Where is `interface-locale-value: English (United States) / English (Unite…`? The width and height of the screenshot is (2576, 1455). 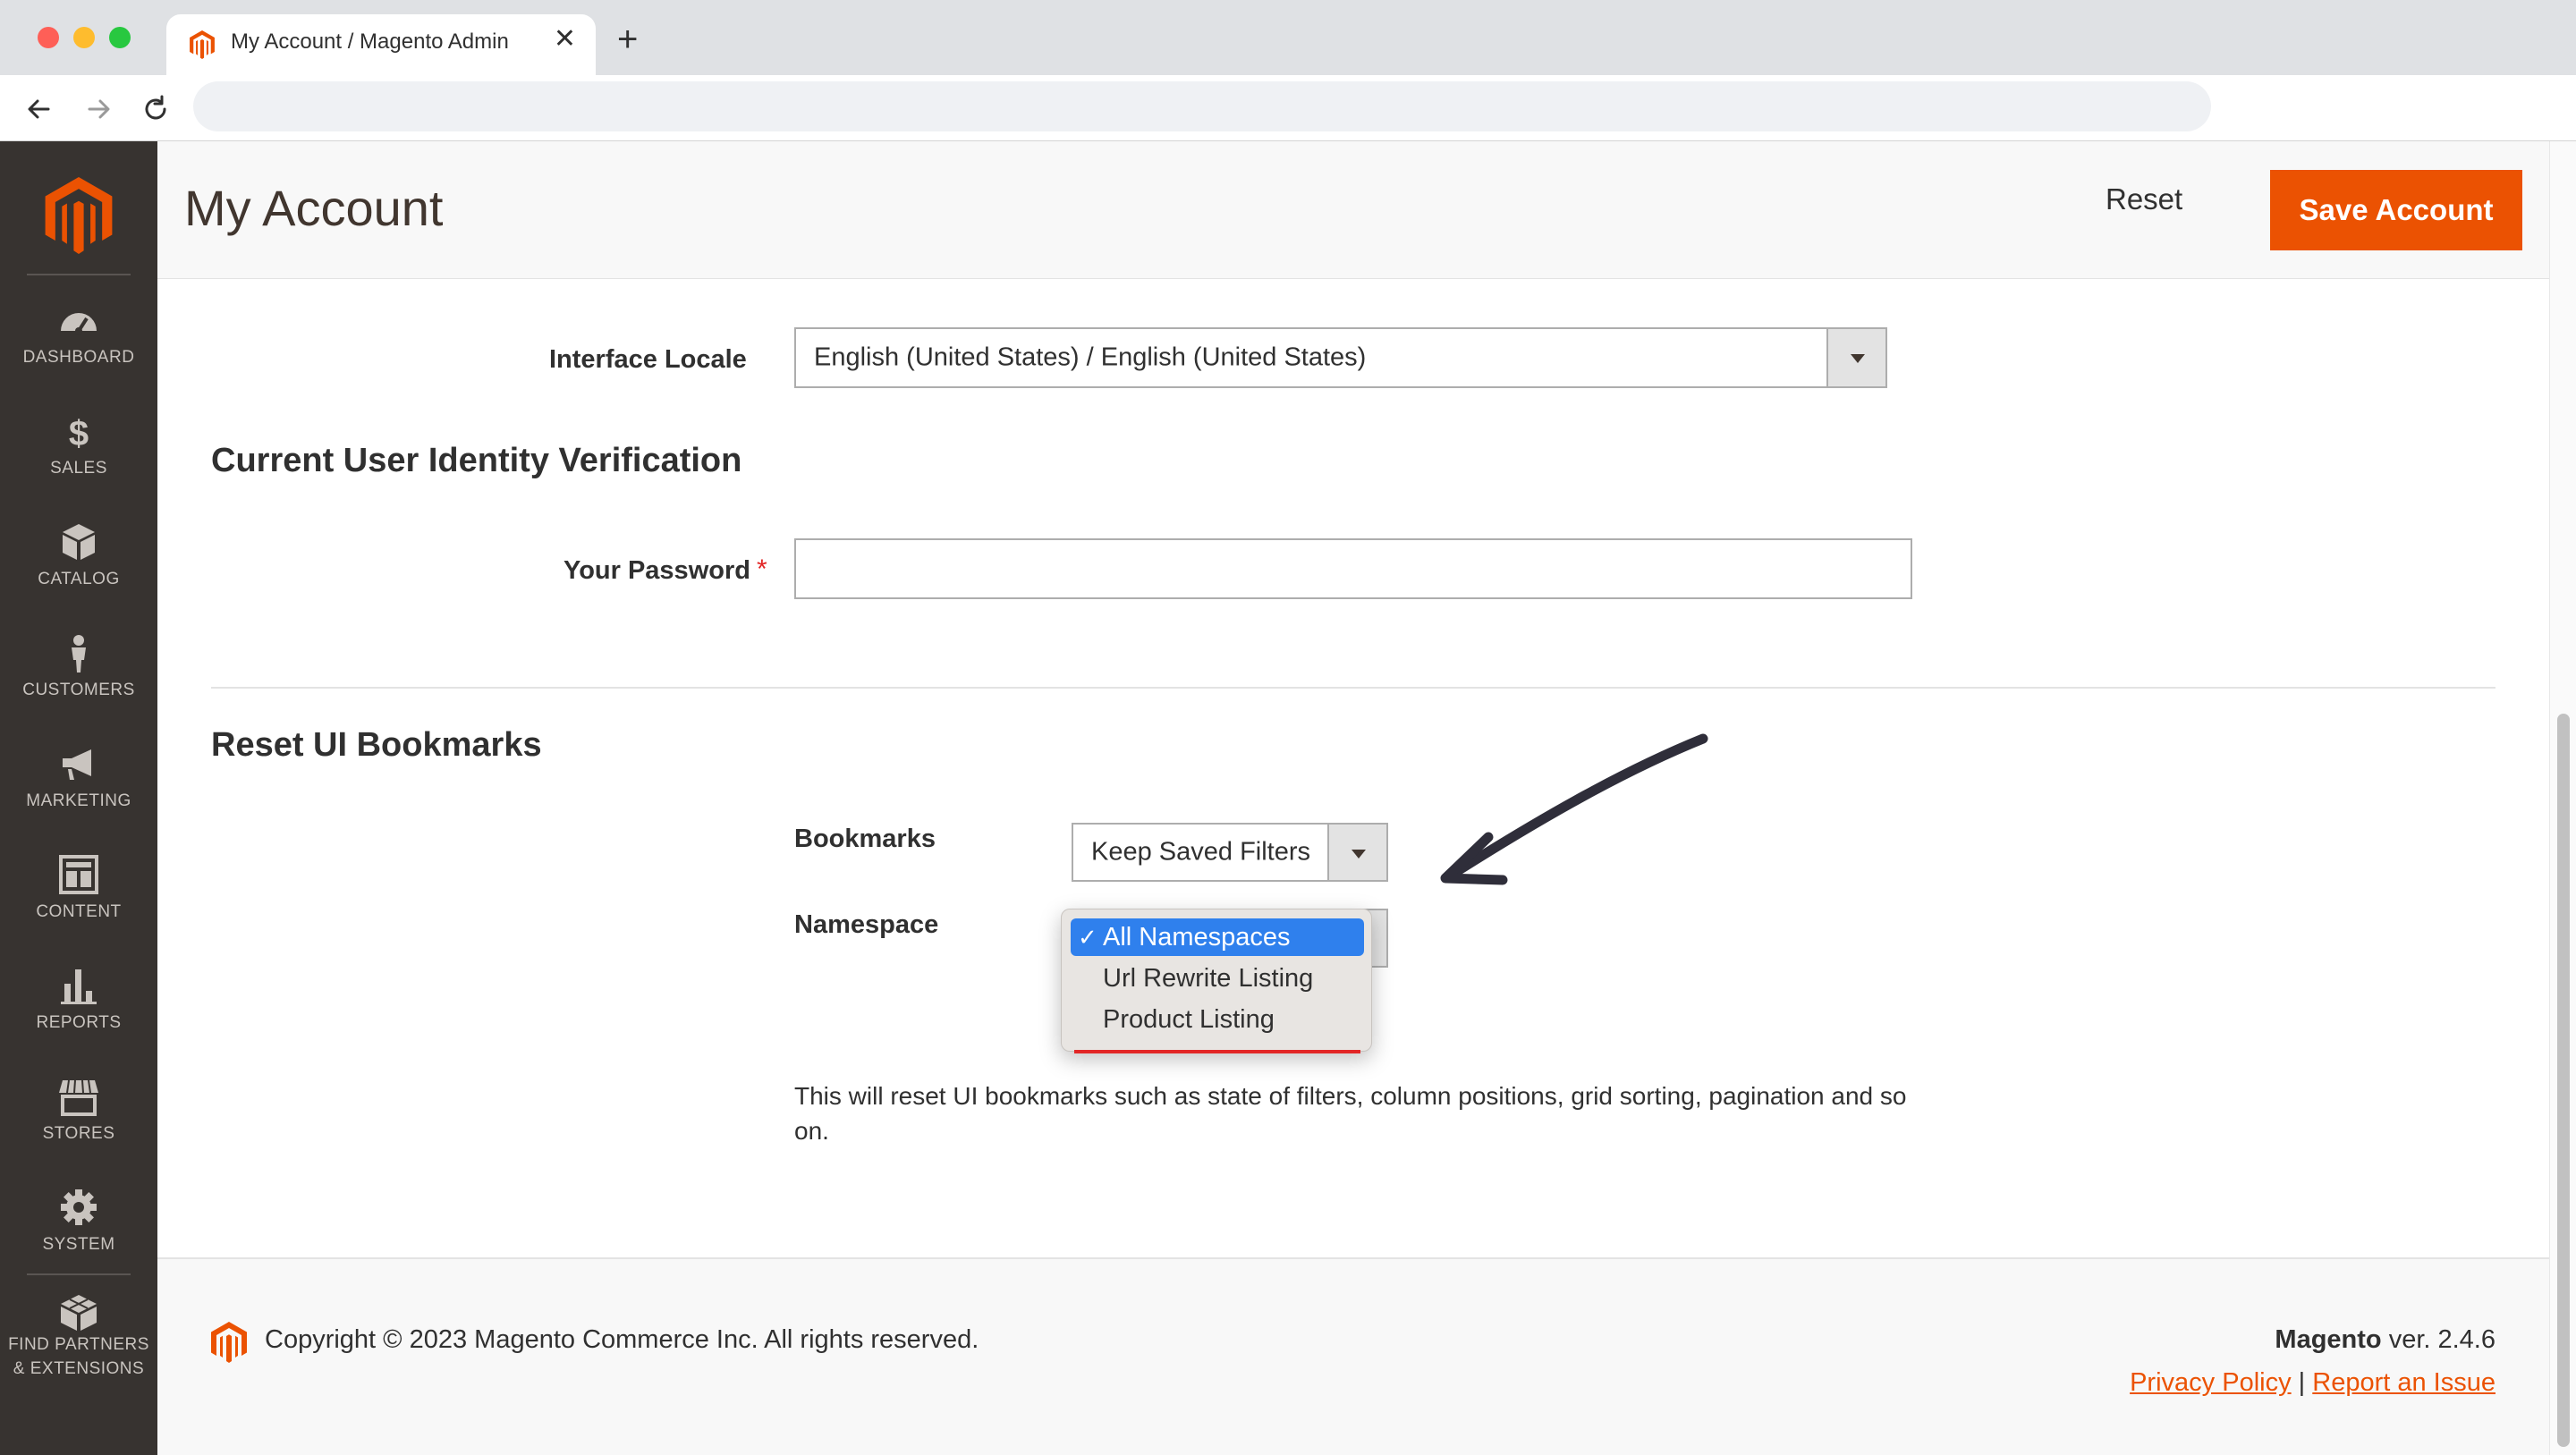
interface-locale-value: English (United States) / English (Unite… is located at coordinates (1090, 357).